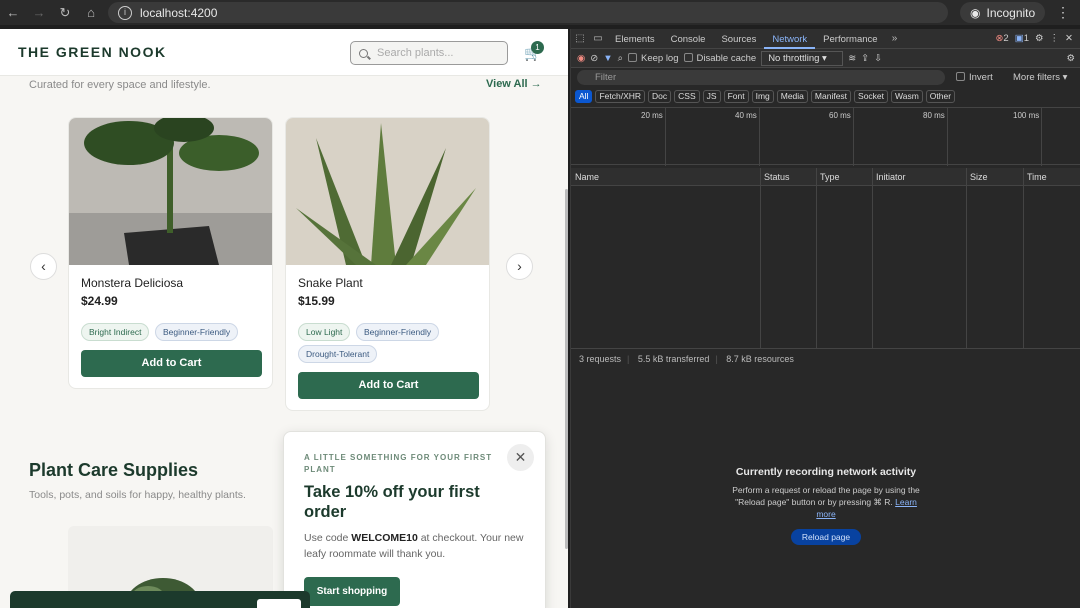 This screenshot has width=1080, height=608. What do you see at coordinates (620, 96) in the screenshot?
I see `type-filter-fetch: Fetch/XHR` at bounding box center [620, 96].